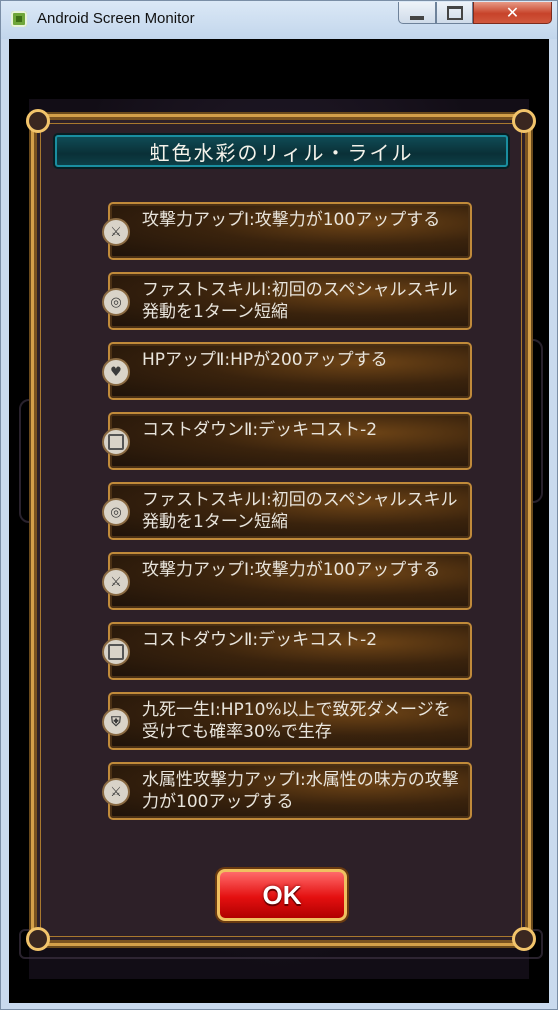 Image resolution: width=558 pixels, height=1010 pixels. What do you see at coordinates (265, 360) in the screenshot?
I see `skill-description: HPアップⅡ:HPが200アップする` at bounding box center [265, 360].